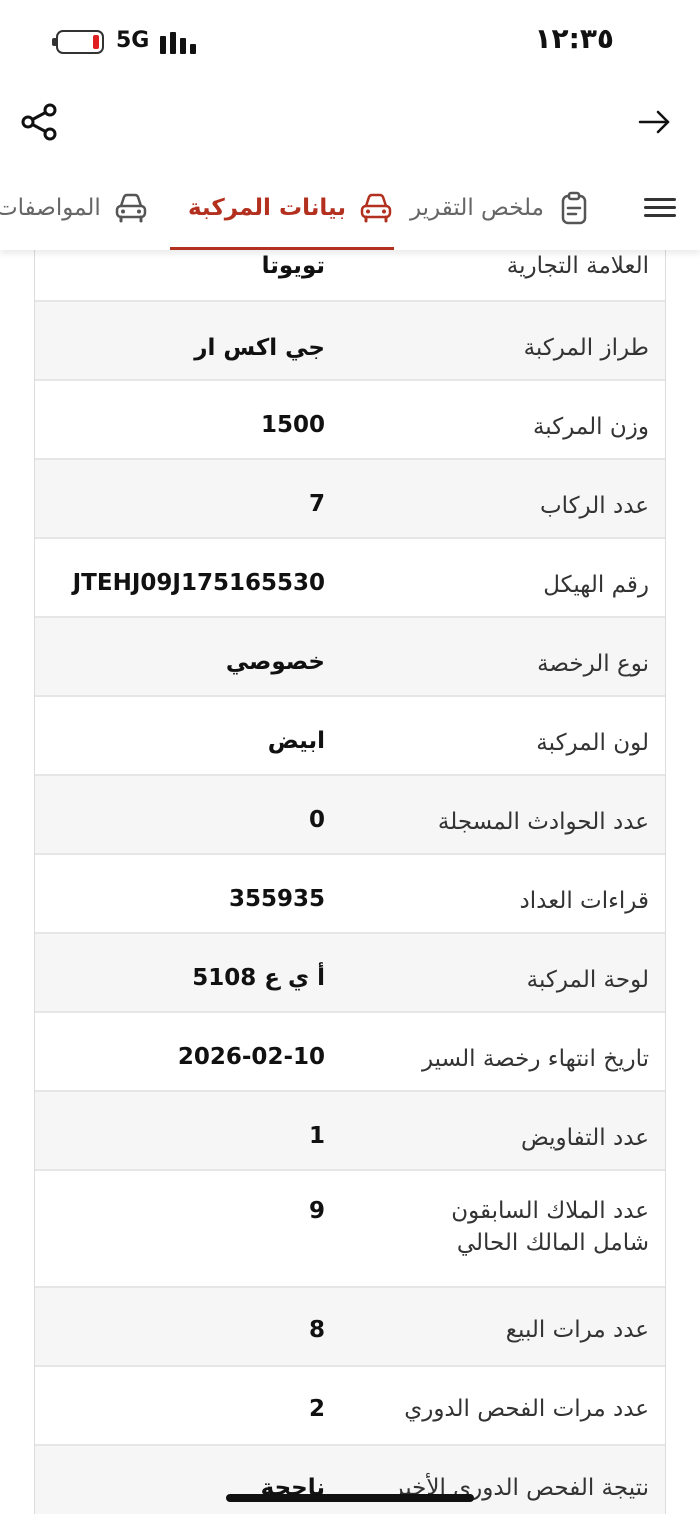  What do you see at coordinates (577, 1330) in the screenshot?
I see `row-label: عدد مرات البيع` at bounding box center [577, 1330].